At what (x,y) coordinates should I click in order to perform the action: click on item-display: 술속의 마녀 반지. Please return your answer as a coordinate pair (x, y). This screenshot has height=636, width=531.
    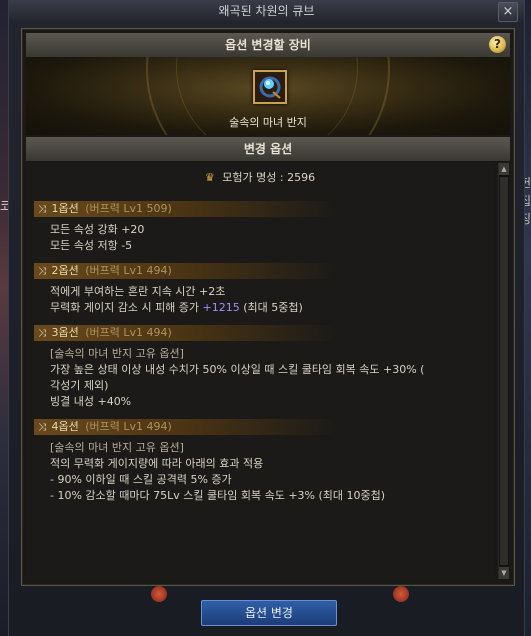
    Looking at the image, I should click on (268, 96).